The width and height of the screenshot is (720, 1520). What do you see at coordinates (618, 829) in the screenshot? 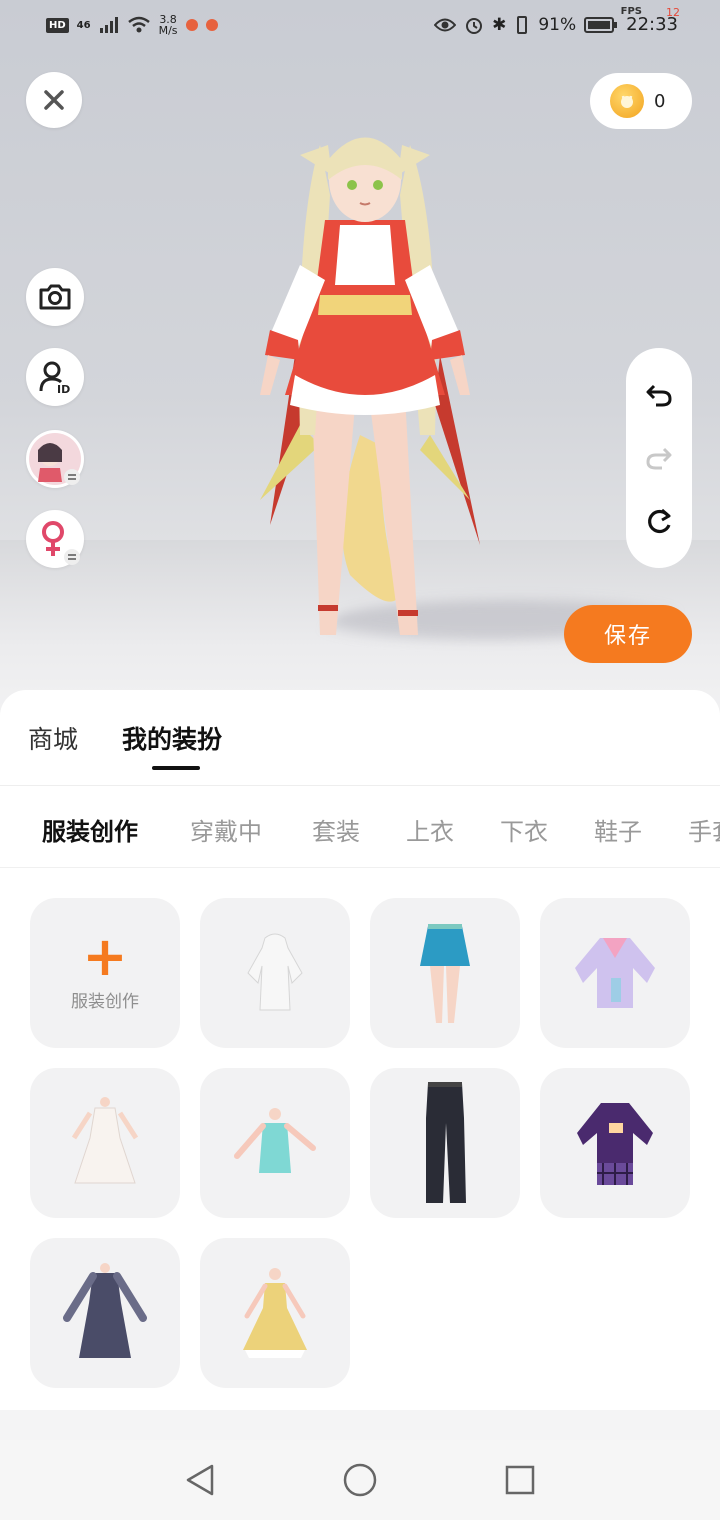
I see `tab-shoes: 鞋子` at bounding box center [618, 829].